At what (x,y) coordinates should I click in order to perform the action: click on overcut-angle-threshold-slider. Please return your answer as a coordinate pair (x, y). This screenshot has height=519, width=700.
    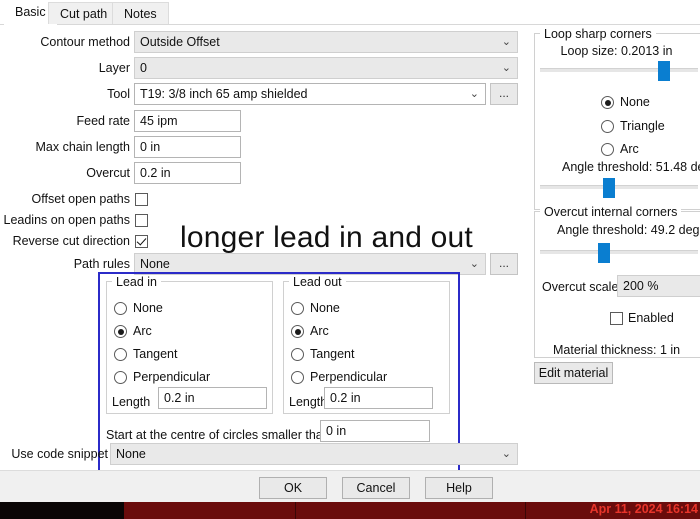
    Looking at the image, I should click on (619, 253).